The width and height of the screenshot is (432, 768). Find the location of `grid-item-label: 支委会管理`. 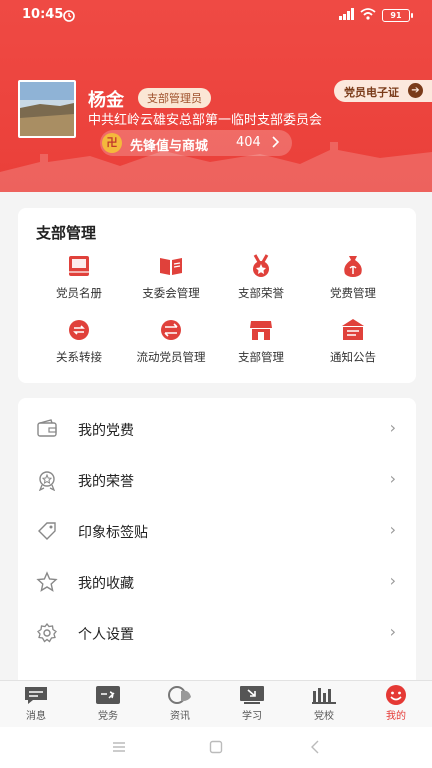

grid-item-label: 支委会管理 is located at coordinates (171, 293).